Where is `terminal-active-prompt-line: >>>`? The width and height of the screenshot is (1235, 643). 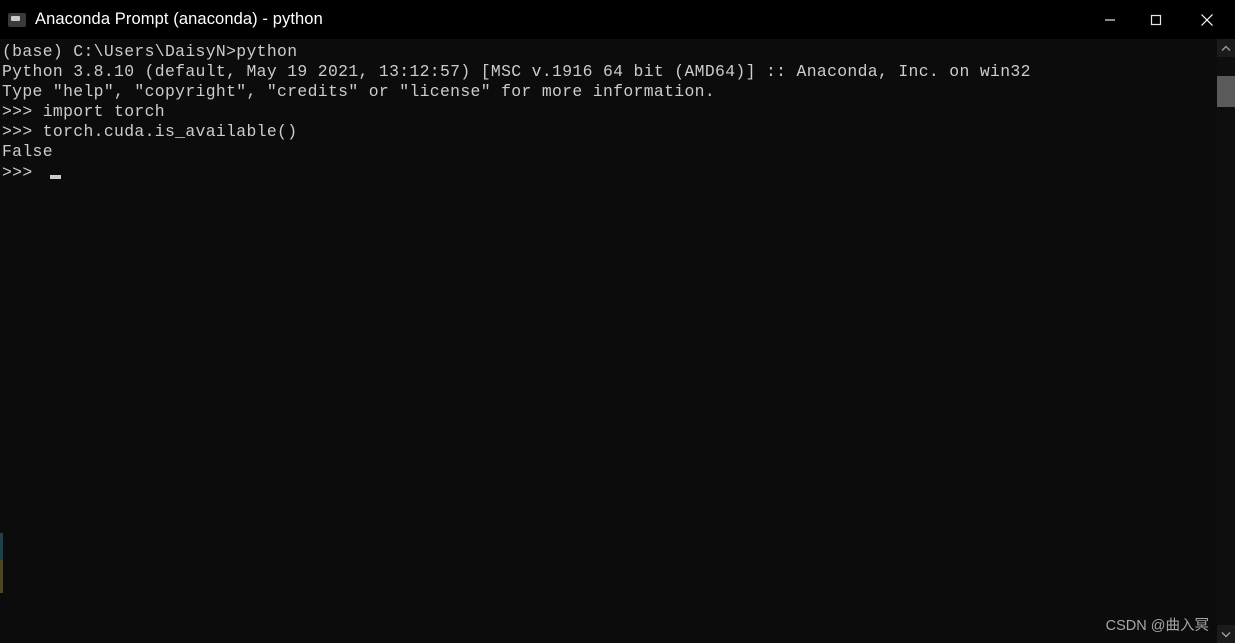
terminal-active-prompt-line: >>> is located at coordinates (609, 173).